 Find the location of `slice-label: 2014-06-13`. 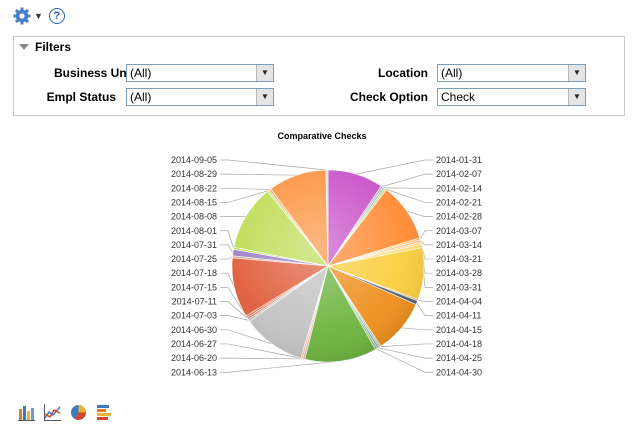

slice-label: 2014-06-13 is located at coordinates (194, 372).